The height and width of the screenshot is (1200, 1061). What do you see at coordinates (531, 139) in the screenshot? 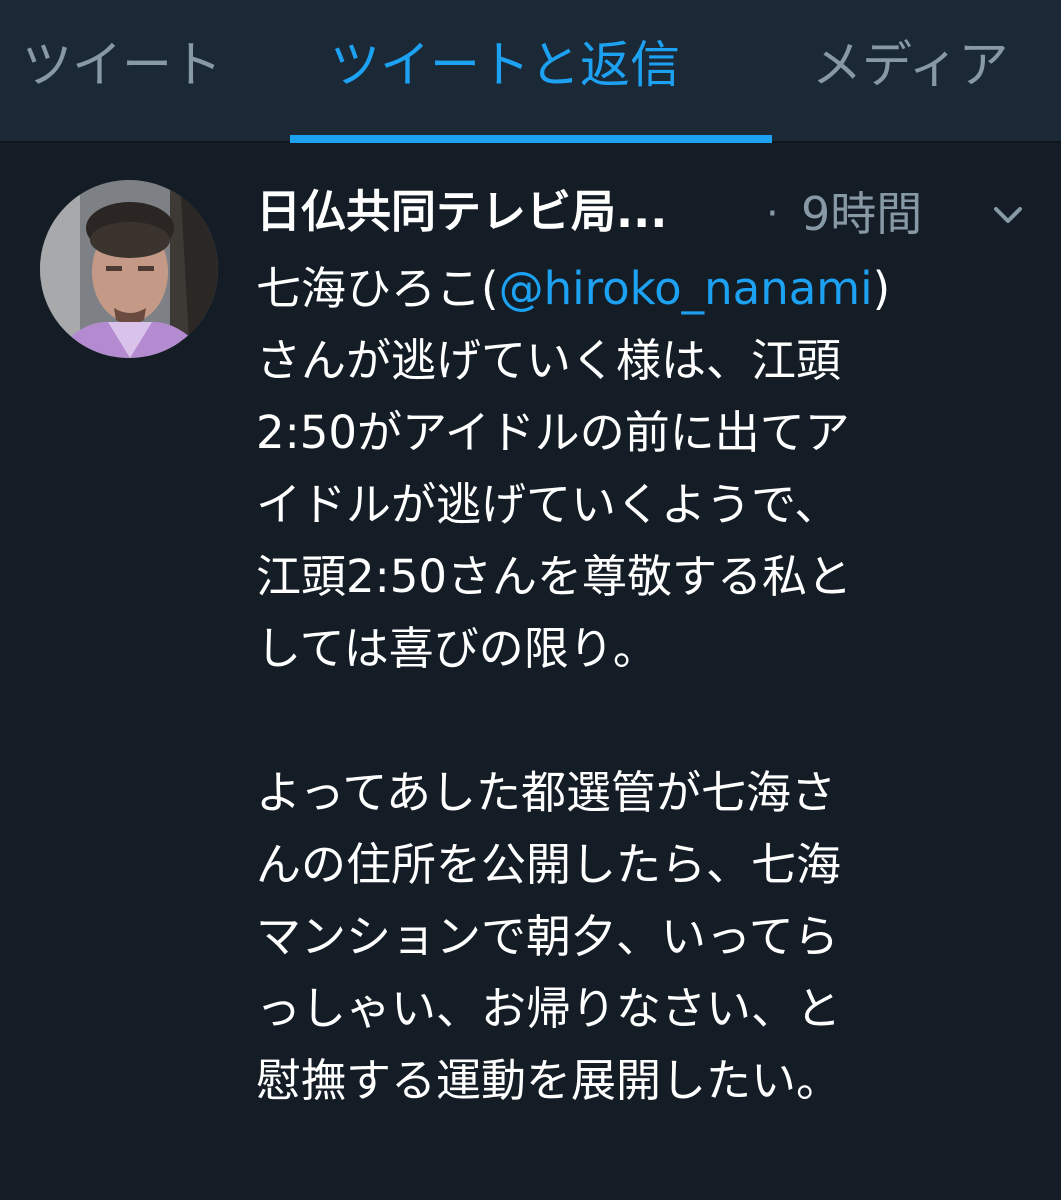
I see `active-tab-indicator` at bounding box center [531, 139].